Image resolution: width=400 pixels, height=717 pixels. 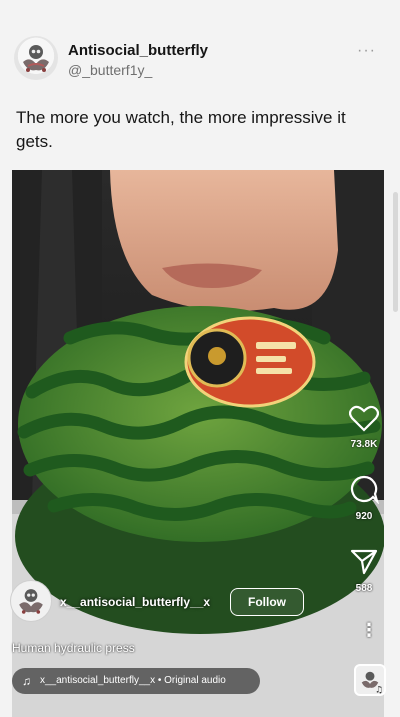 What do you see at coordinates (364, 418) in the screenshot?
I see `heart-icon` at bounding box center [364, 418].